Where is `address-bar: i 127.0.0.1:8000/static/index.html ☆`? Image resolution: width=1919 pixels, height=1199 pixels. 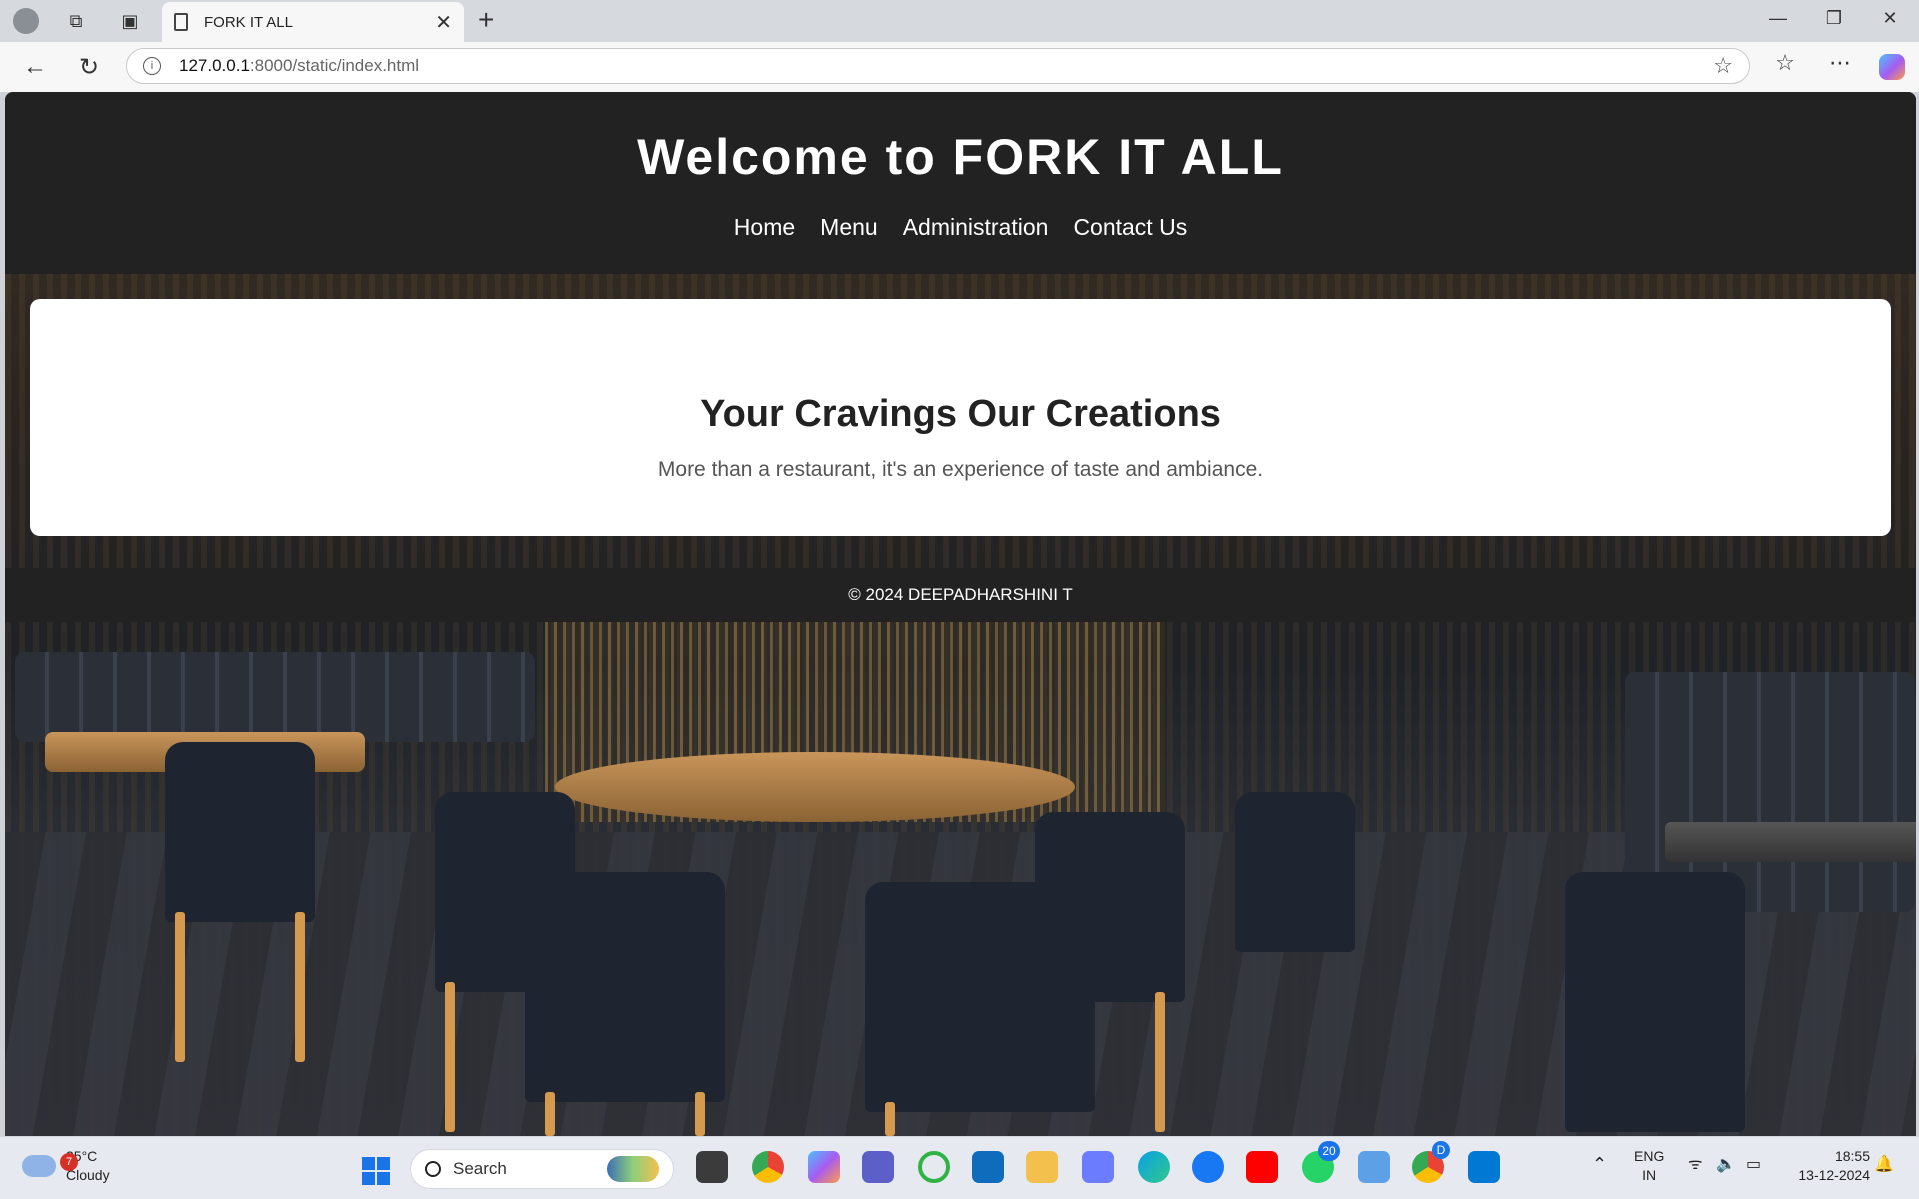 address-bar: i 127.0.0.1:8000/static/index.html ☆ is located at coordinates (938, 66).